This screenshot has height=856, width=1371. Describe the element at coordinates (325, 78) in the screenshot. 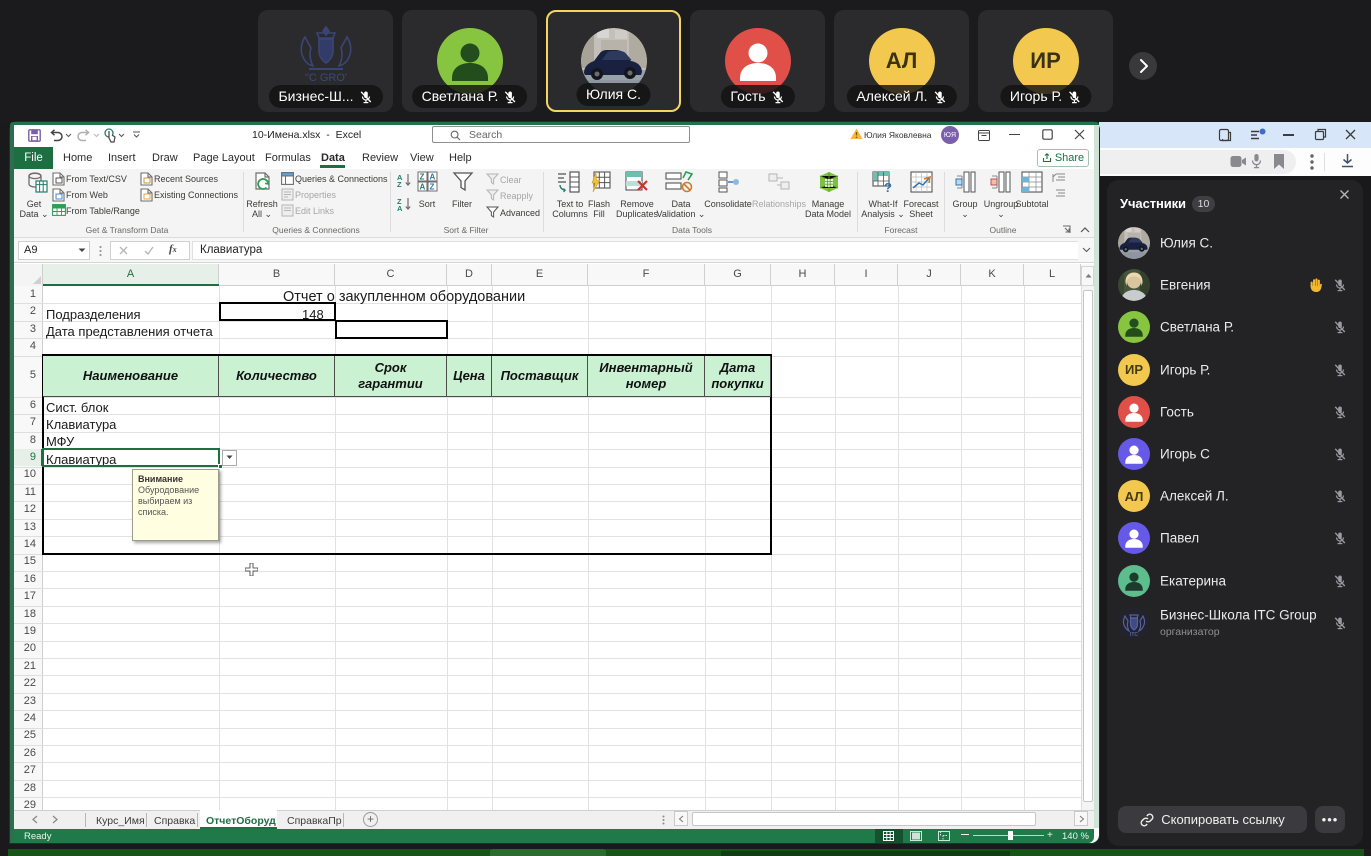

I see `svg-text: "C GRO'` at that location.